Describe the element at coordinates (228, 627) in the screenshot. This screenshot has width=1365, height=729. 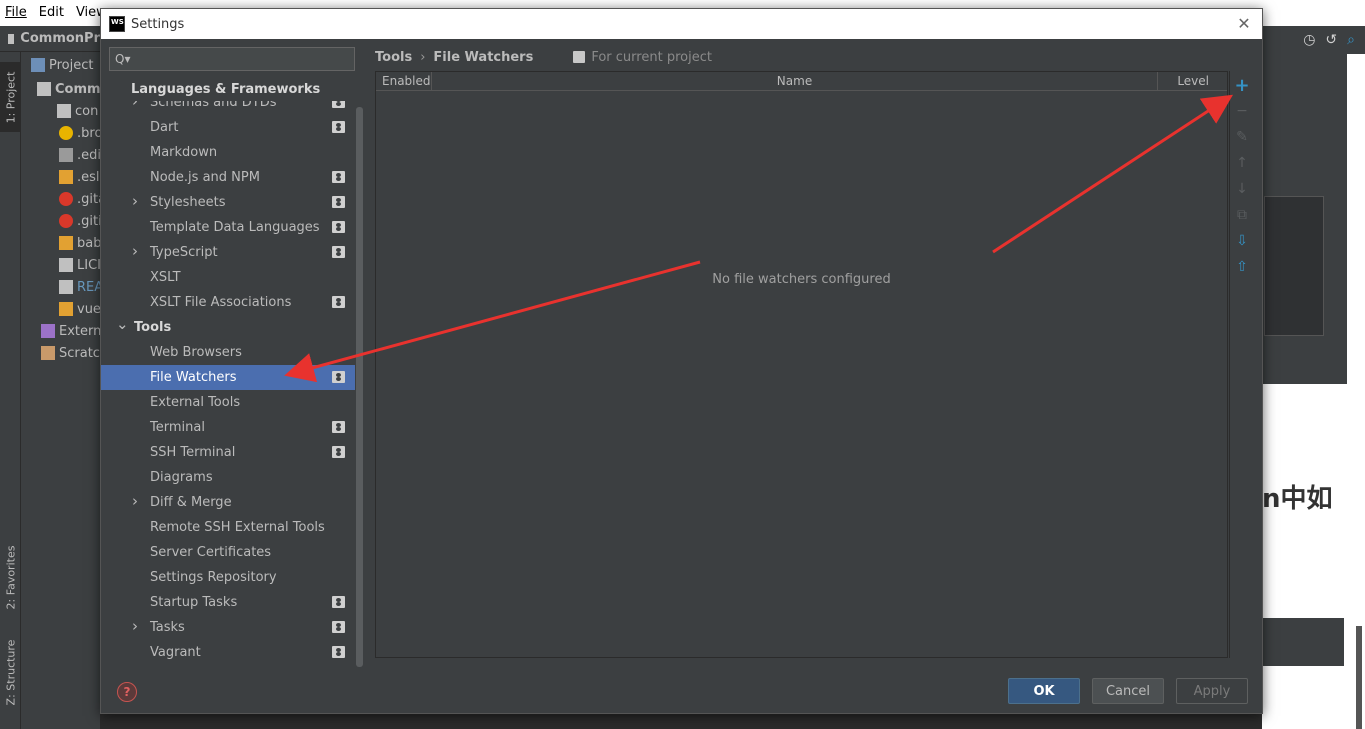
I see `settings-tree-item: › Tasks` at that location.